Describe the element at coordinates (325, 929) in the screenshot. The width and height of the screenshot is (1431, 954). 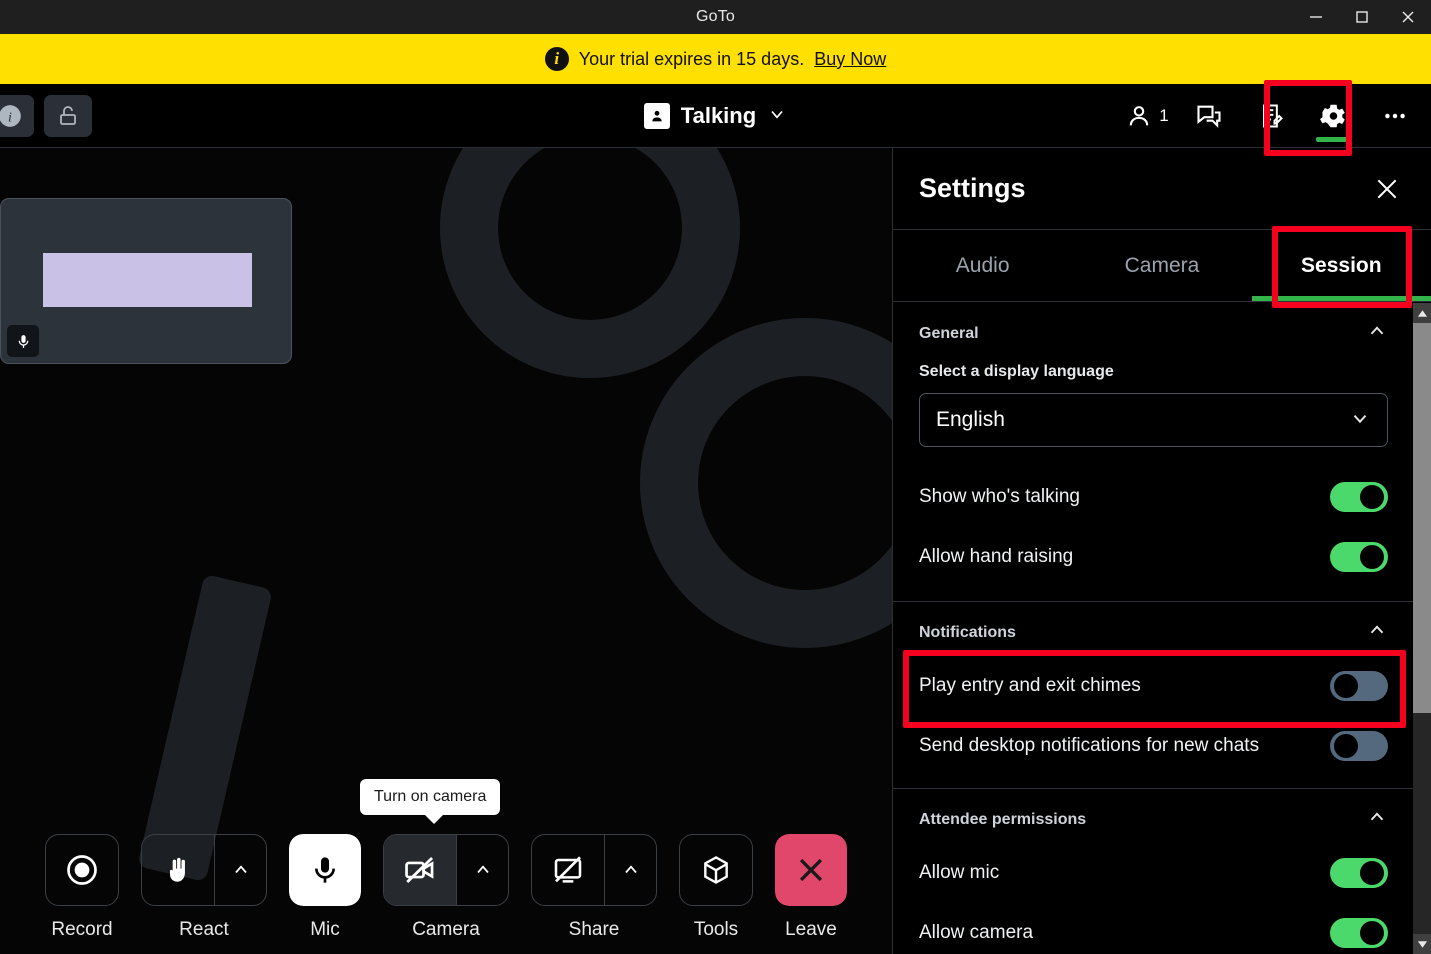
I see `mic-label: Mic` at that location.